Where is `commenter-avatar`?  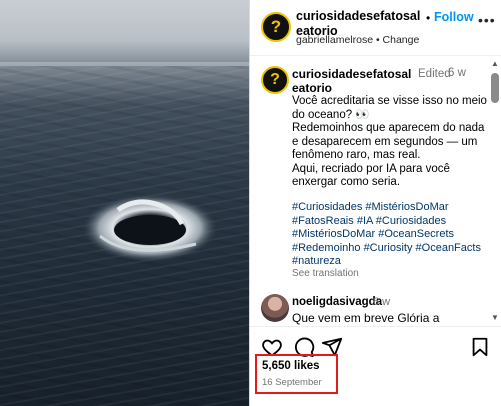 commenter-avatar is located at coordinates (275, 308).